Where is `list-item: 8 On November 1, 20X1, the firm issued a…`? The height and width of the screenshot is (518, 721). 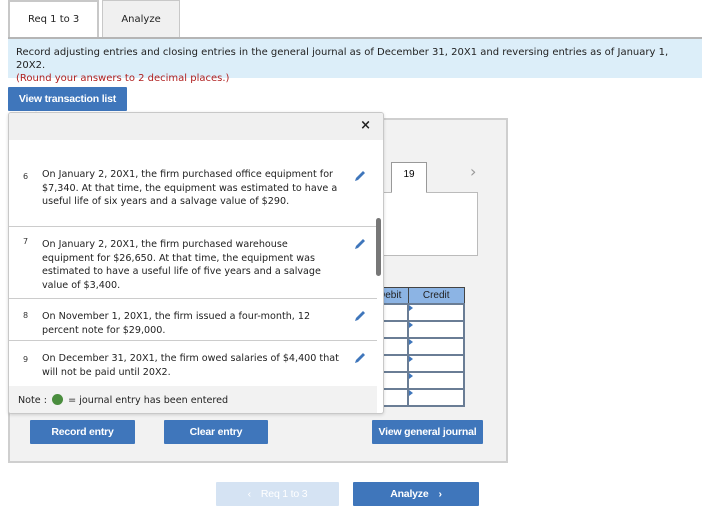 list-item: 8 On November 1, 20X1, the firm issued a… is located at coordinates (193, 320).